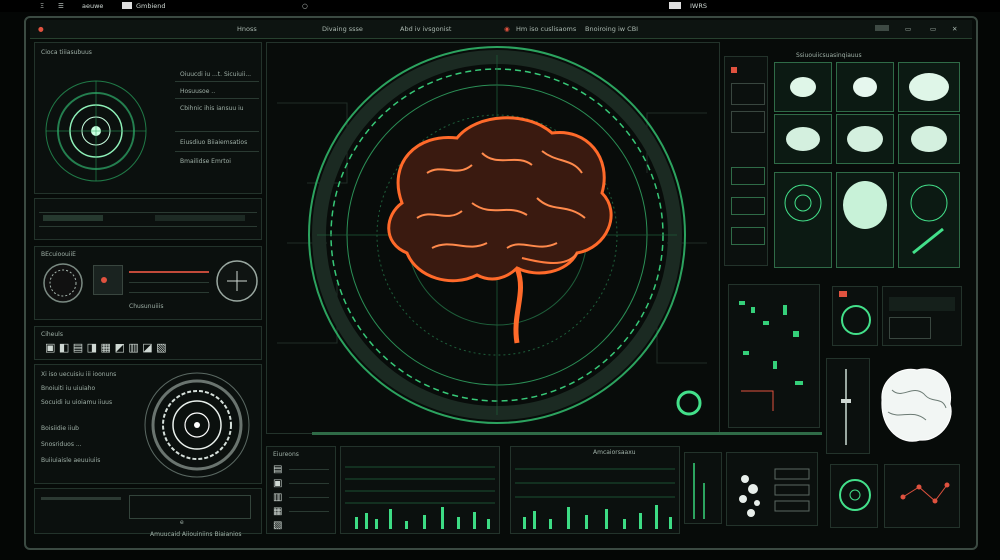  I want to click on target-panel, so click(855, 316).